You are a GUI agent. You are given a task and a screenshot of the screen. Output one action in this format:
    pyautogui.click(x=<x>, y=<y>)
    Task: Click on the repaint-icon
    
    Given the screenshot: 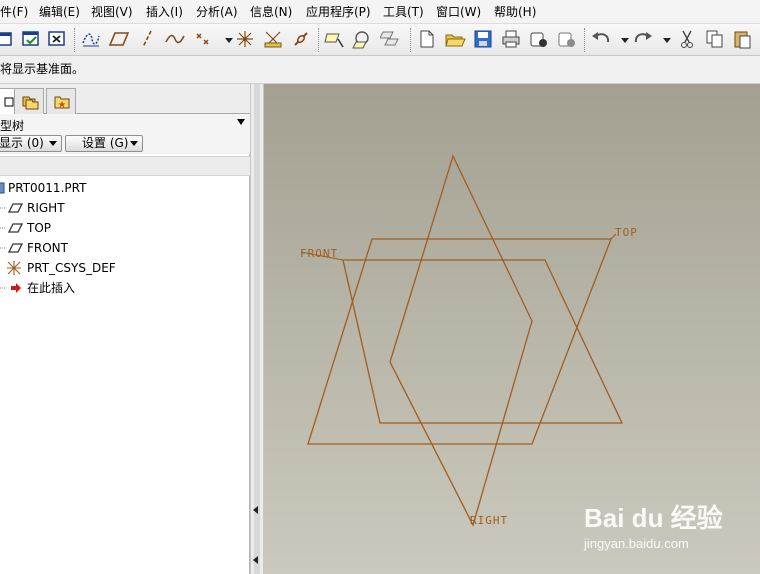 What is the action you would take?
    pyautogui.click(x=363, y=39)
    